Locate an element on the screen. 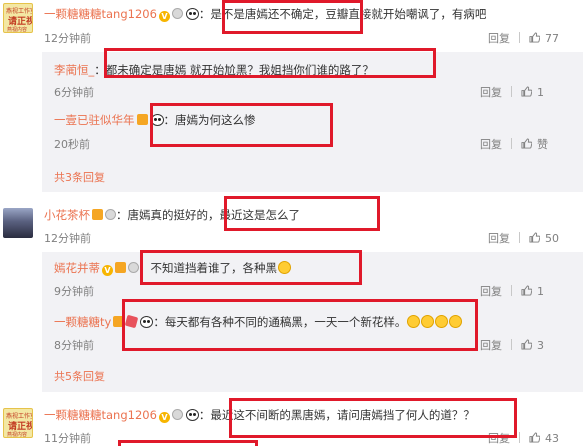 This screenshot has height=446, width=583. username-link: 一壹已驻似华年 is located at coordinates (94, 120).